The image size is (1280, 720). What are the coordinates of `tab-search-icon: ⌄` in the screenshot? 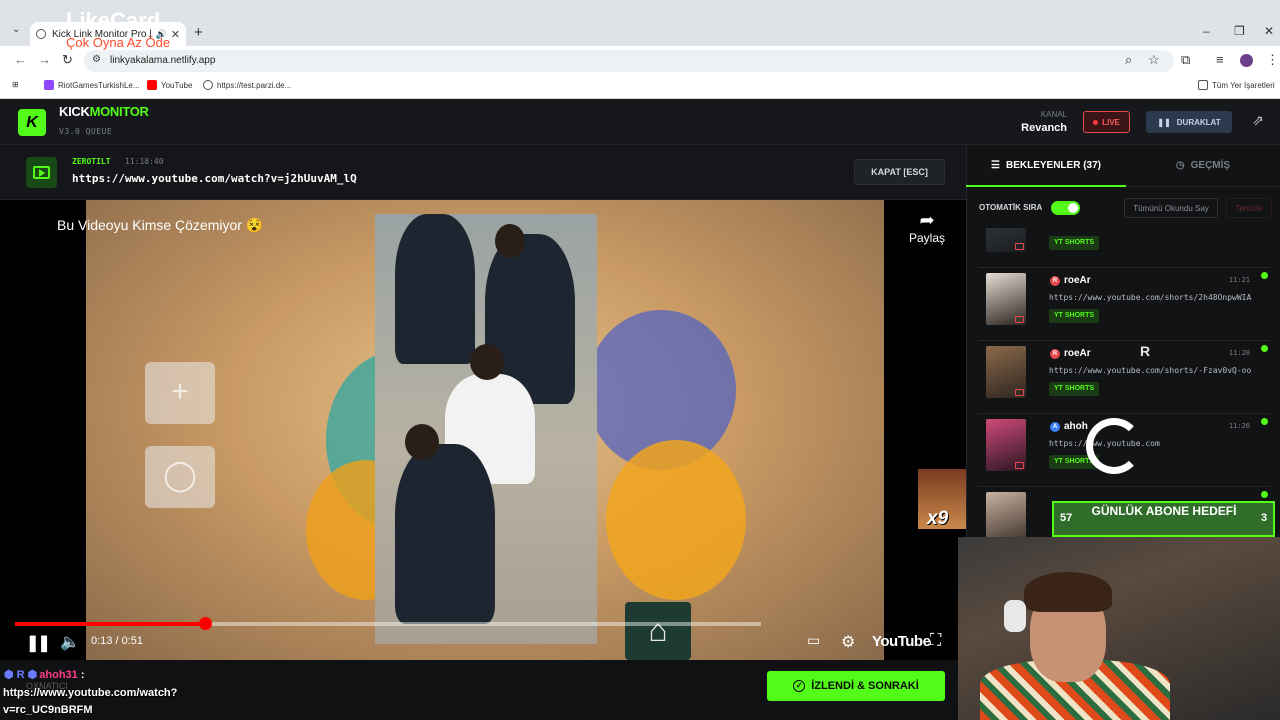 It's located at (16, 29).